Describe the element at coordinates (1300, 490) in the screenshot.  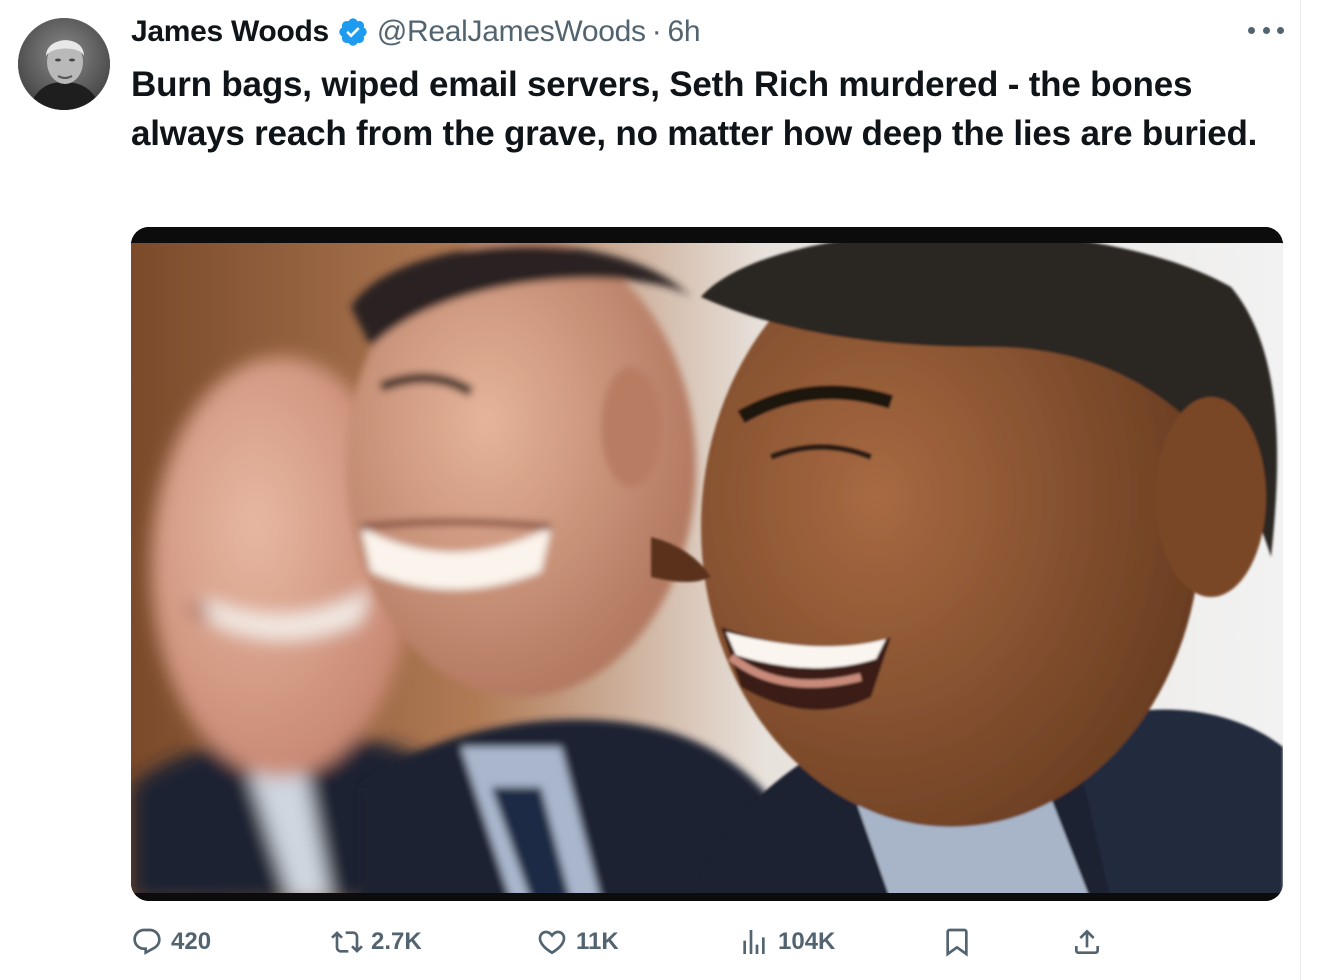
I see `timeline-divider` at that location.